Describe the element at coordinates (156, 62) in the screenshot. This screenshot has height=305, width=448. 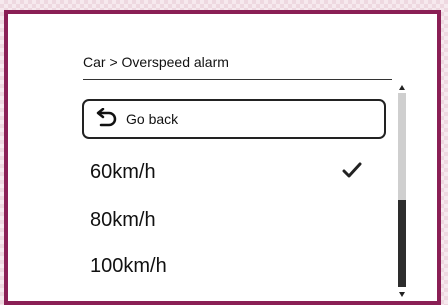
I see `breadcrumb: Car > Overspeed alarm` at that location.